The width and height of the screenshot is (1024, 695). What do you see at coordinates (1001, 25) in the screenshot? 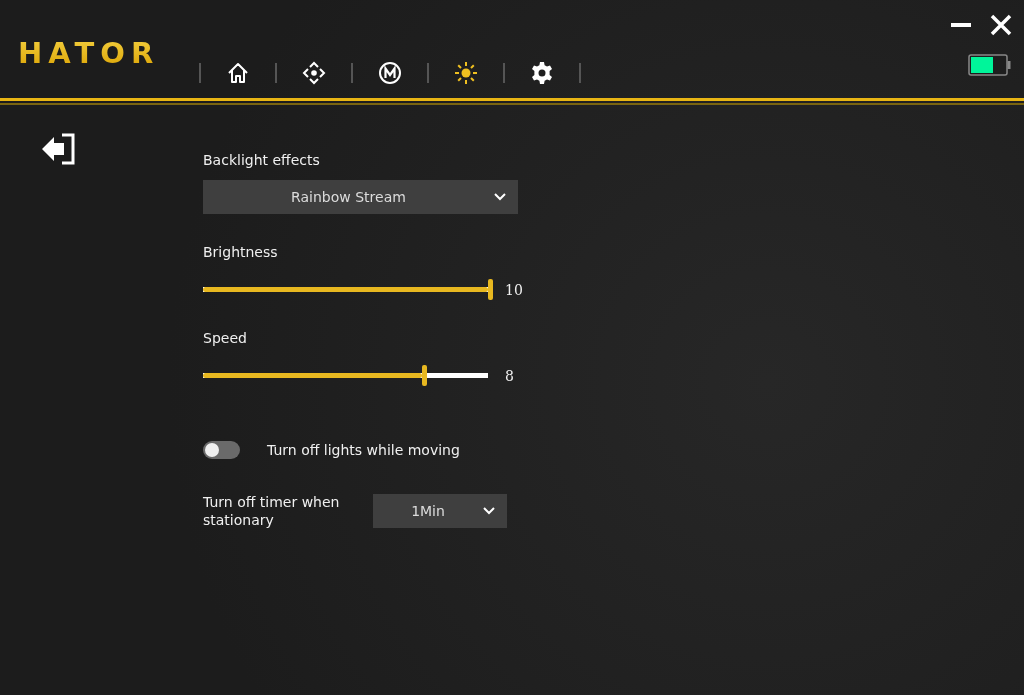
I see `close-icon` at bounding box center [1001, 25].